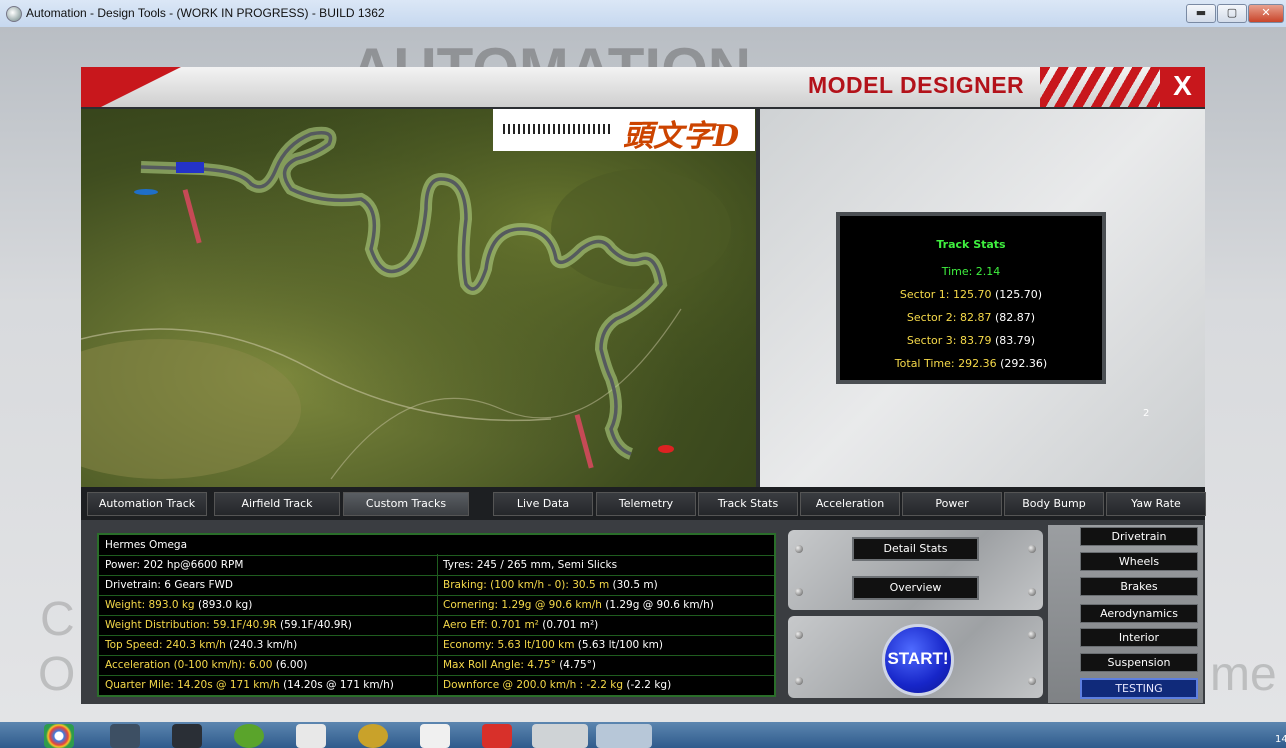  Describe the element at coordinates (435, 736) in the screenshot. I see `app-icon-pdf` at that location.